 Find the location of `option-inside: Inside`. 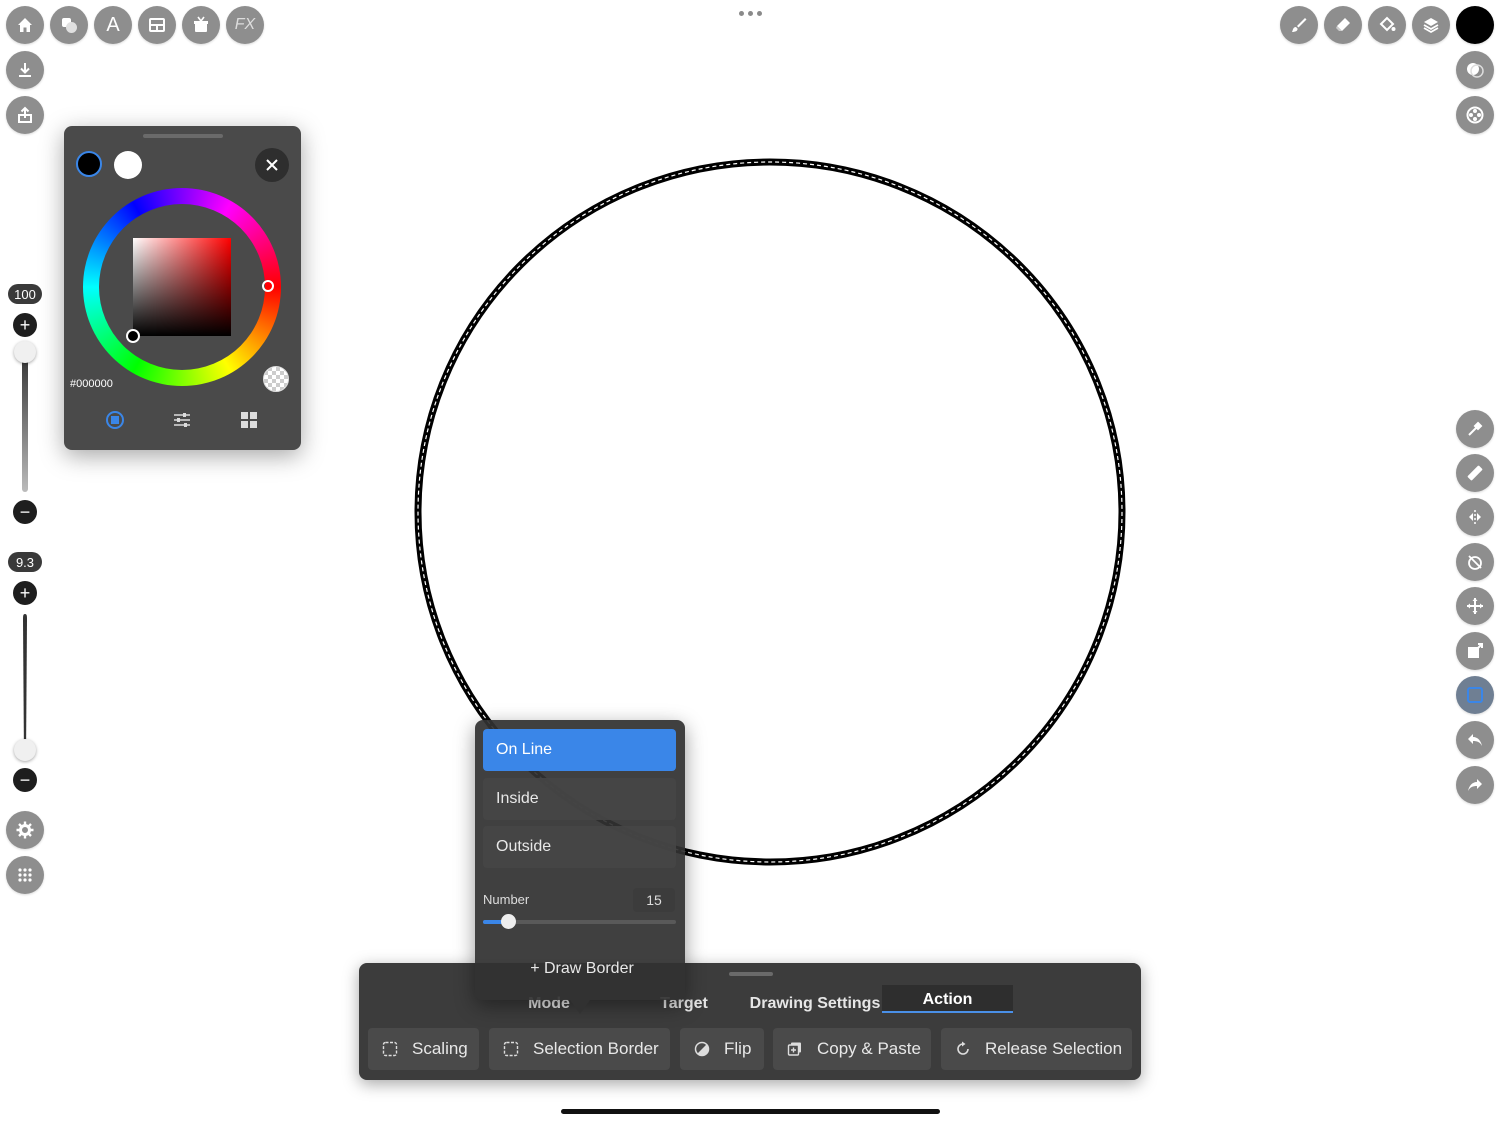

option-inside: Inside is located at coordinates (579, 799).